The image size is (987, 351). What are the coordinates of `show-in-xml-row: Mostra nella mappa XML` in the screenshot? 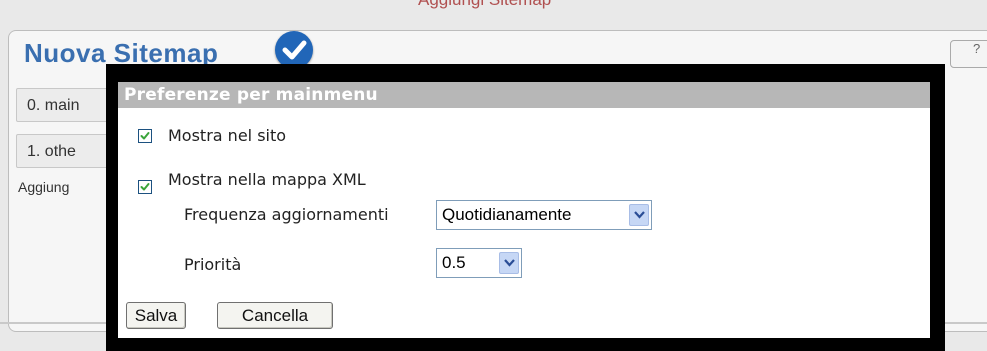 It's located at (252, 181).